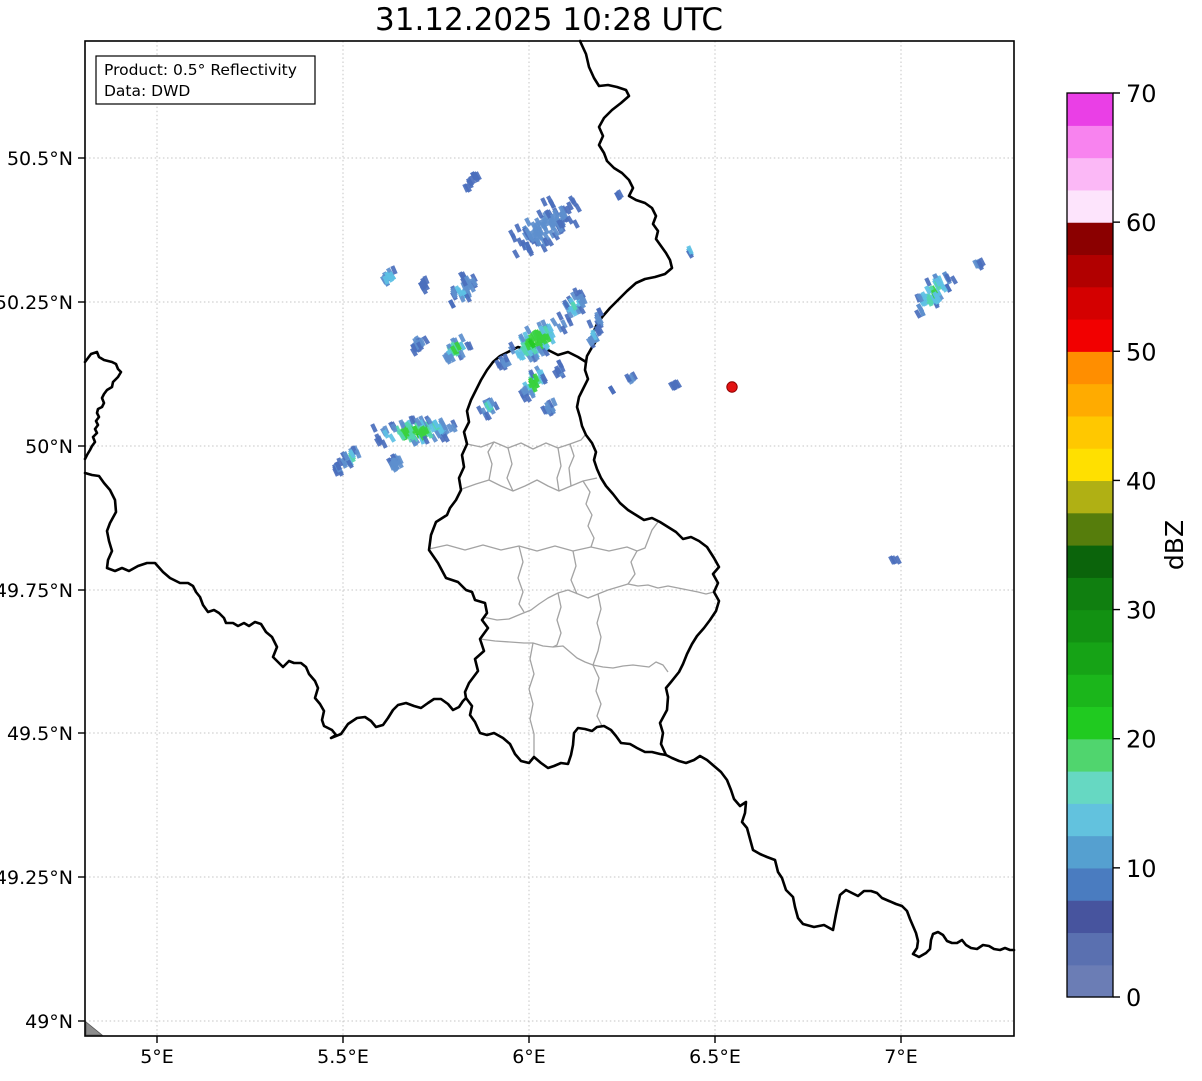 This screenshot has height=1081, width=1202. I want to click on y-tick-label: 49.25°N, so click(36, 878).